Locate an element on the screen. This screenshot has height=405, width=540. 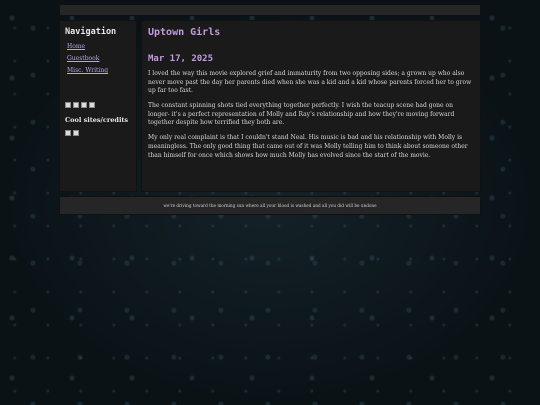
badge-group is located at coordinates (85, 105).